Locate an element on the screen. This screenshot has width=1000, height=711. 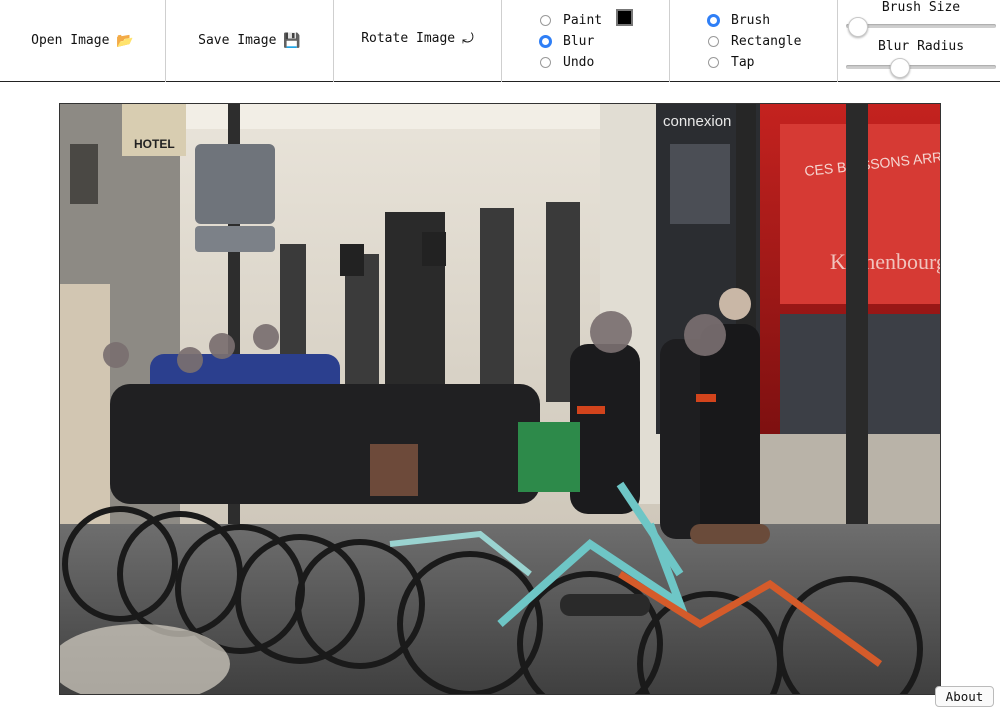
save-image-cell: Save Image 💾 is located at coordinates (250, 41).